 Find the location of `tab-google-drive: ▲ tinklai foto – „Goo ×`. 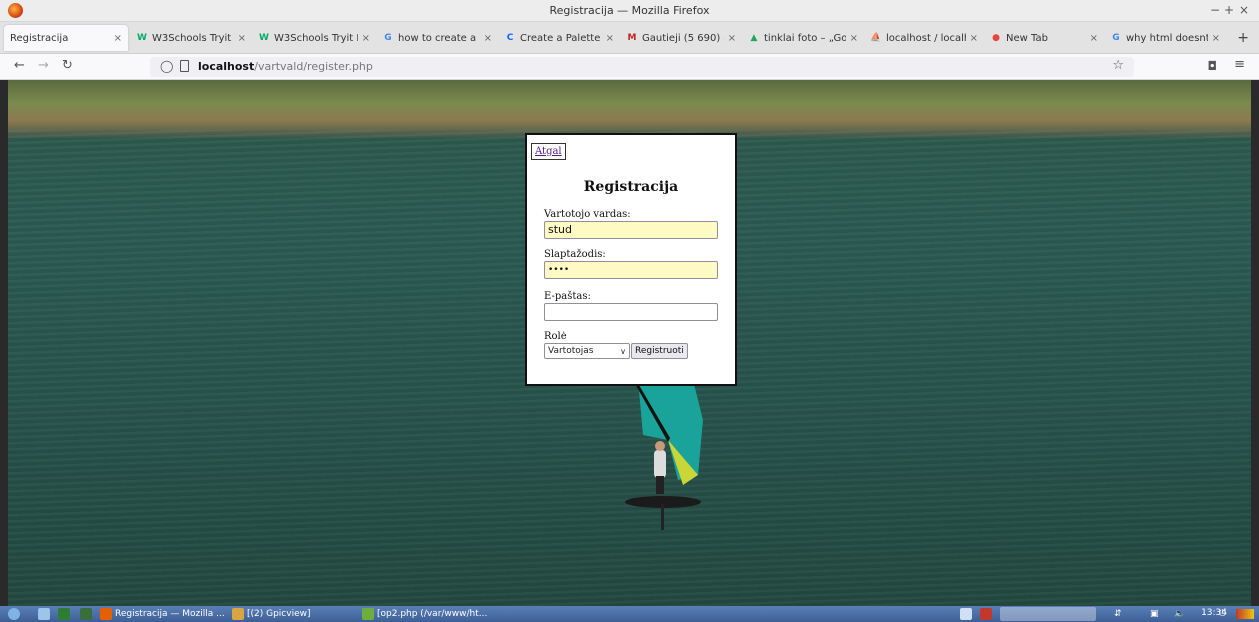

tab-google-drive: ▲ tinklai foto – „Goo × is located at coordinates (803, 38).